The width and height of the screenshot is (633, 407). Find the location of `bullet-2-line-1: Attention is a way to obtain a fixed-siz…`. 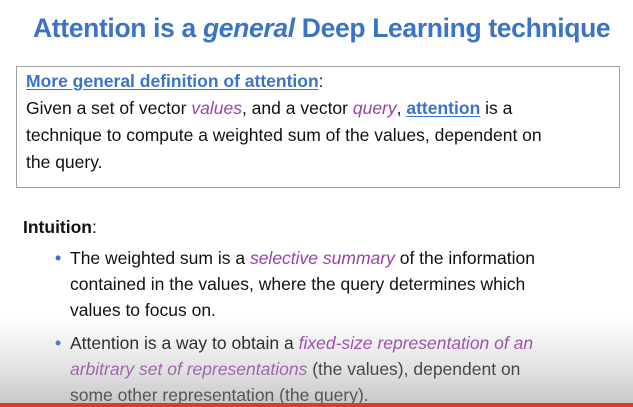

bullet-2-line-1: Attention is a way to obtain a fixed-siz… is located at coordinates (342, 343).